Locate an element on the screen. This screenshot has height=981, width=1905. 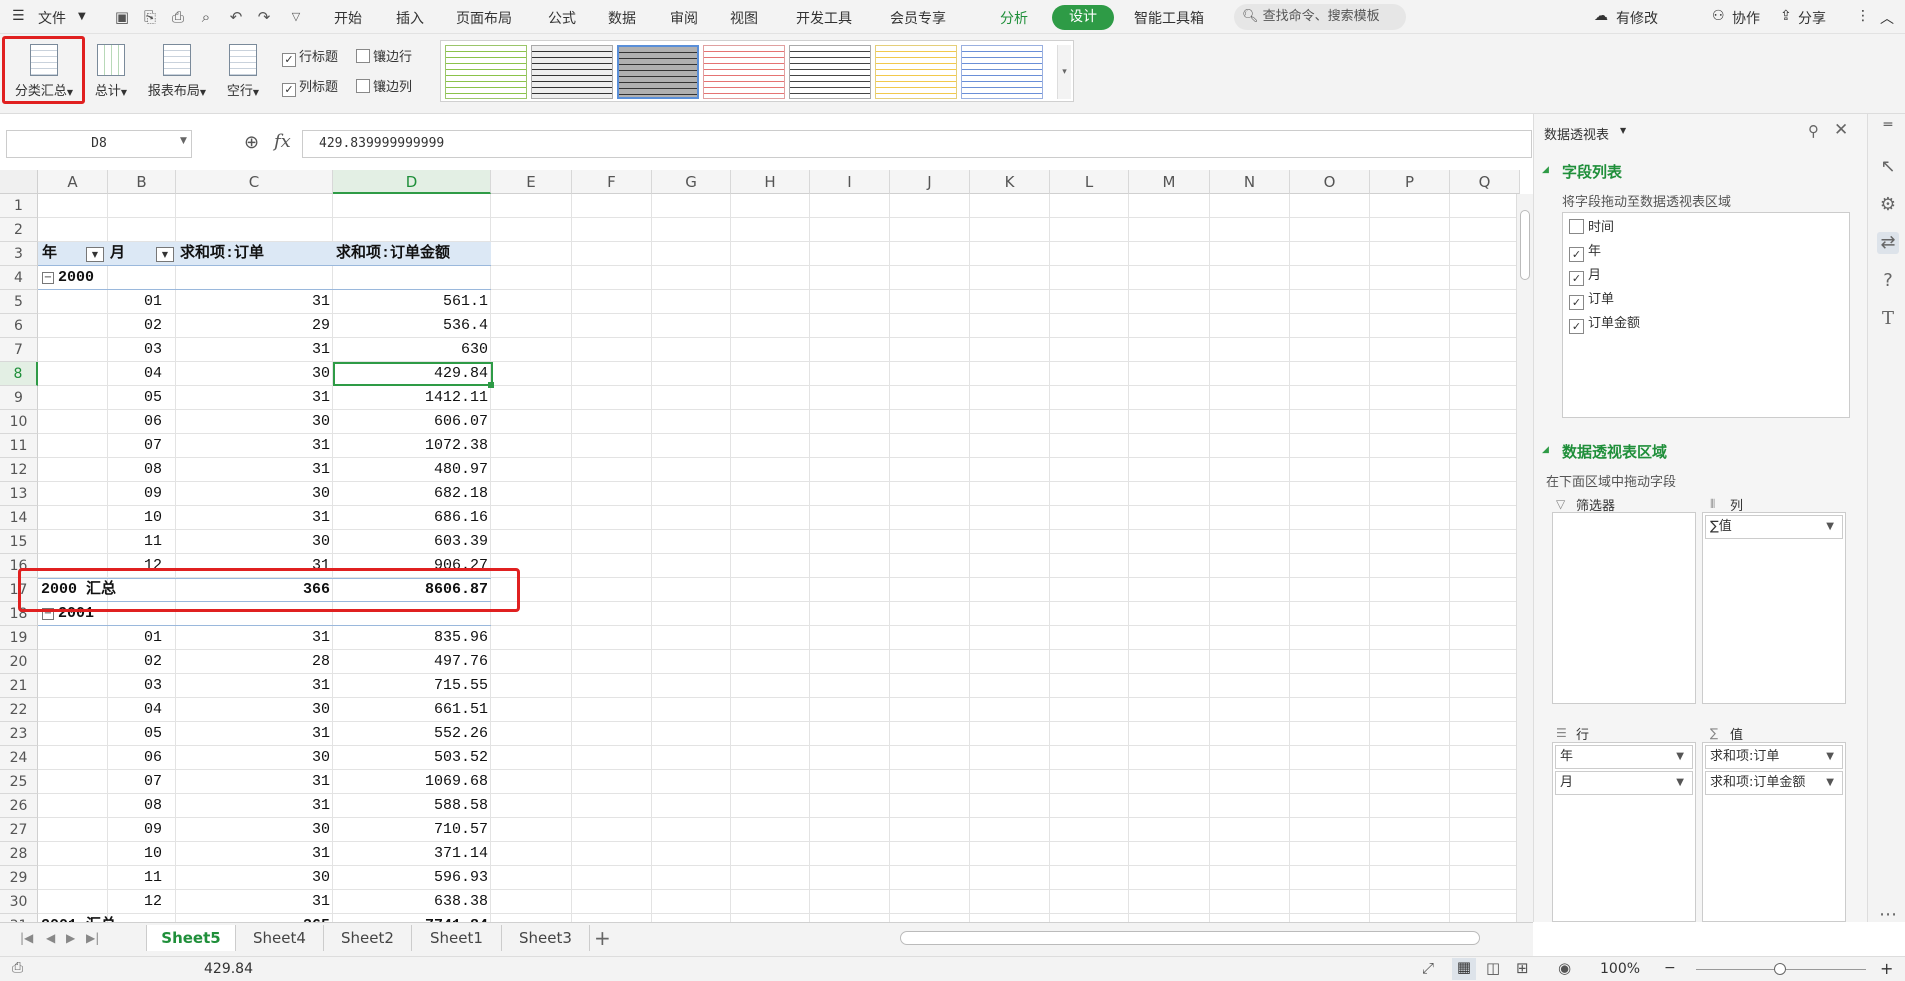
columns-drop-zone: ∑值 ▼ is located at coordinates (1774, 608).